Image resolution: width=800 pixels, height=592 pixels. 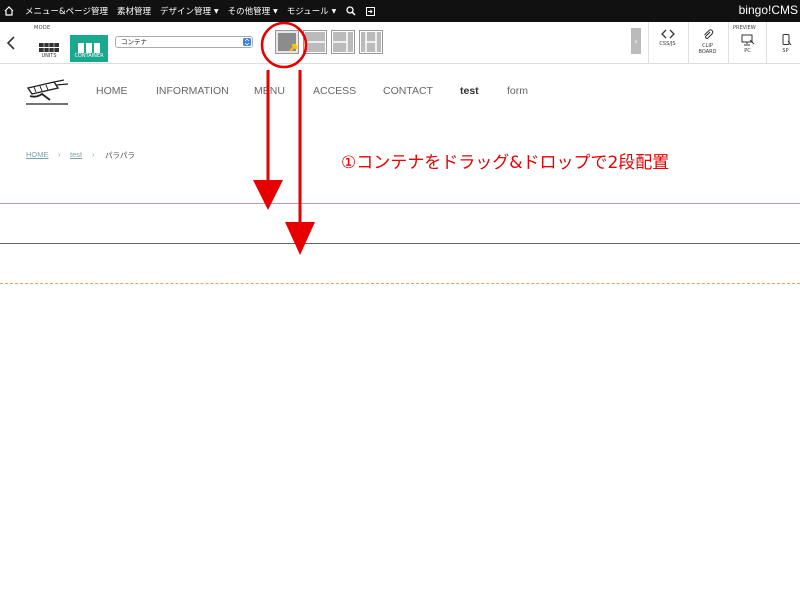 What do you see at coordinates (707, 52) in the screenshot?
I see `clipboard-label-line2: BOARD` at bounding box center [707, 52].